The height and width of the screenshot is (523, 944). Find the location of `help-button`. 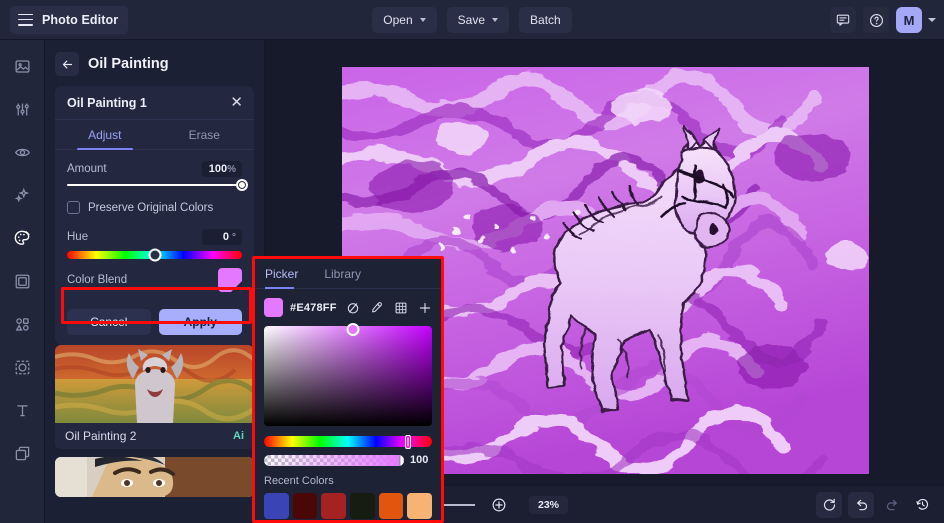

help-button is located at coordinates (876, 20).